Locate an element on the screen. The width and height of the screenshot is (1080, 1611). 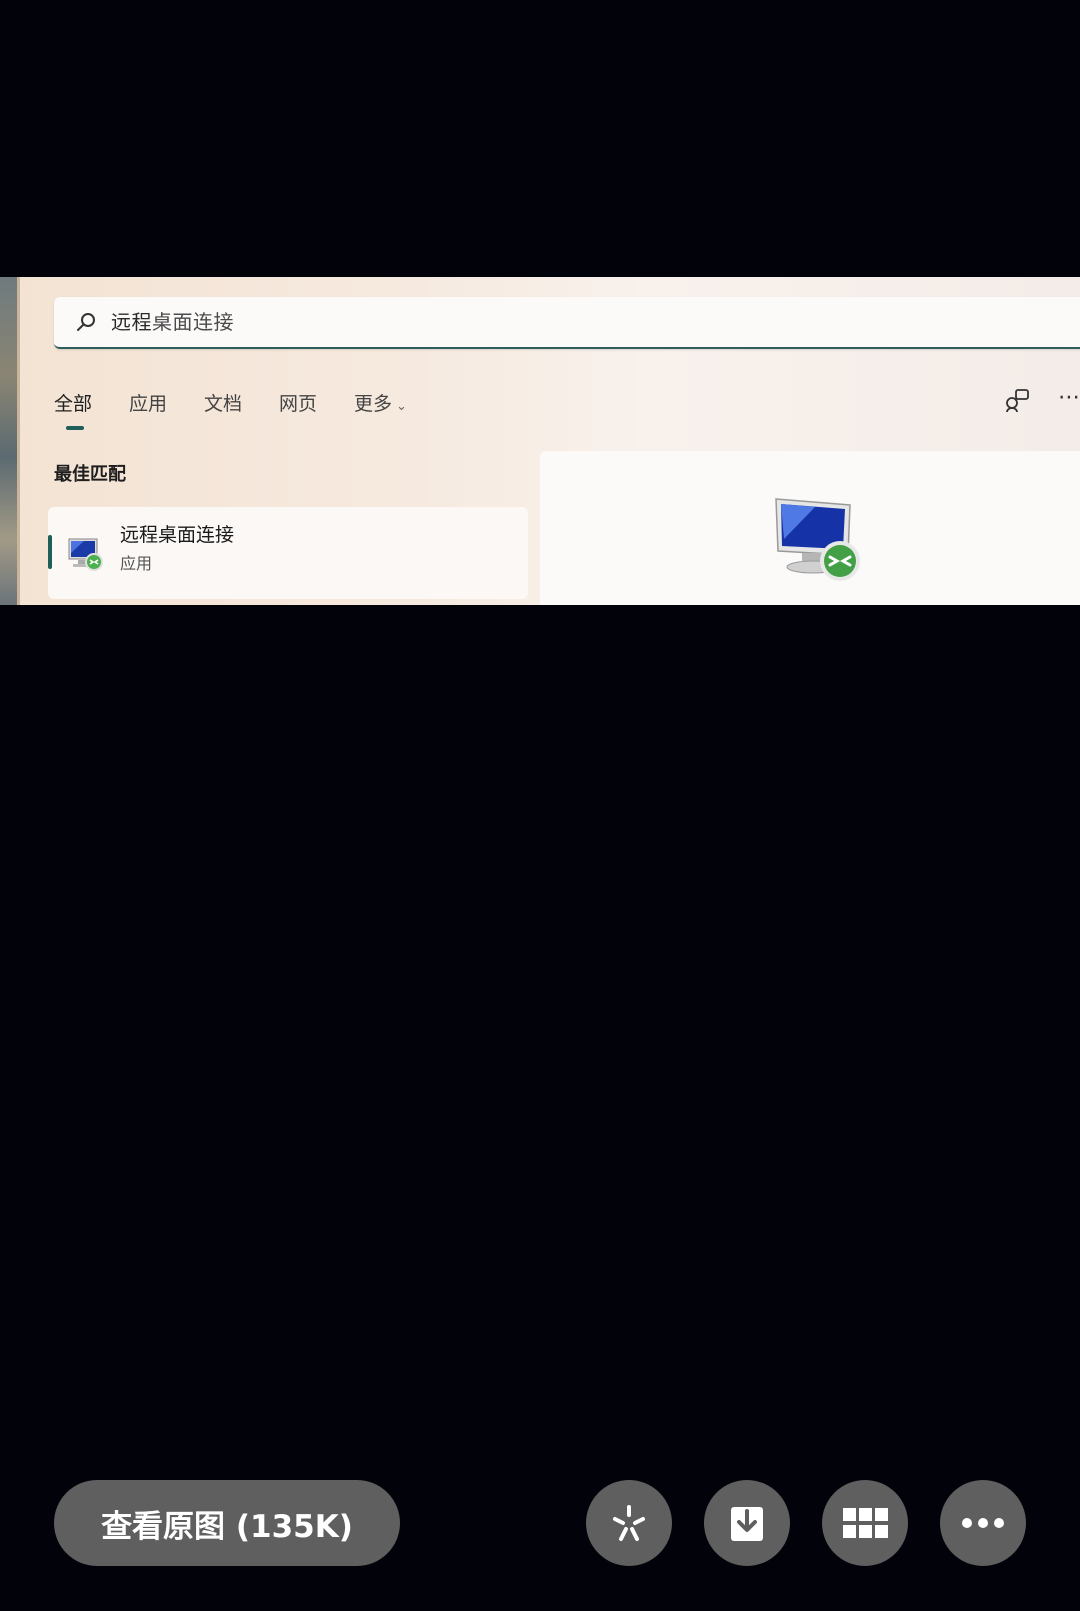
active-tab-indicator is located at coordinates (75, 428).